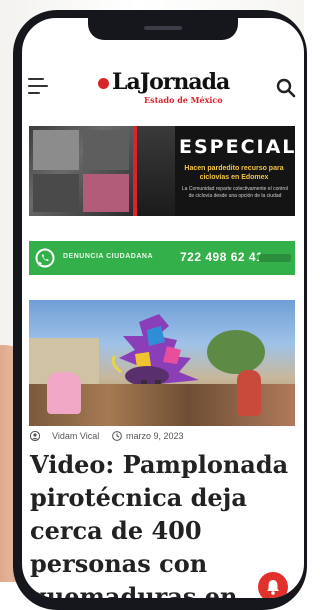  I want to click on search-icon, so click(286, 88).